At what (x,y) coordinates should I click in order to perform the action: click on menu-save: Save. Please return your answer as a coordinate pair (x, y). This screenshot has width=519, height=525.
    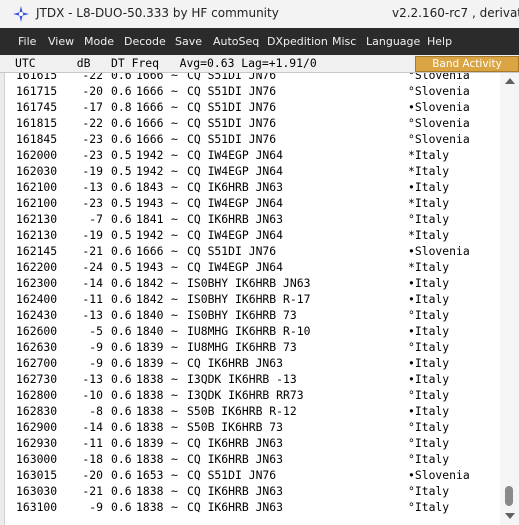
    Looking at the image, I should click on (188, 41).